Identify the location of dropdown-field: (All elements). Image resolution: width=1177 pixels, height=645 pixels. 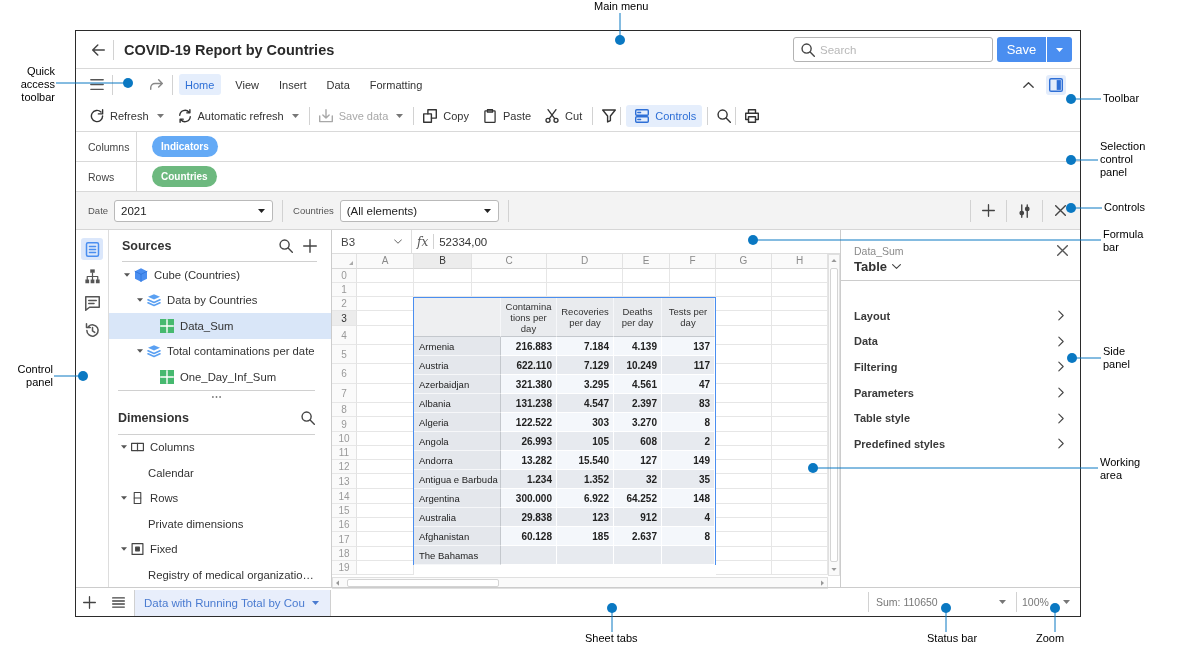
(419, 210).